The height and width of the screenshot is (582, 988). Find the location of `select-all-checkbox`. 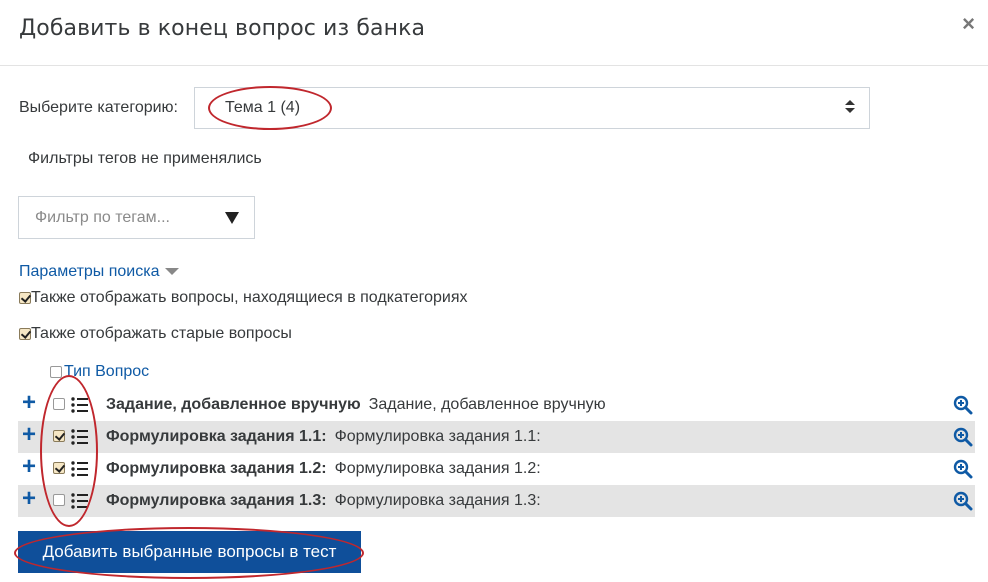

select-all-checkbox is located at coordinates (56, 371).